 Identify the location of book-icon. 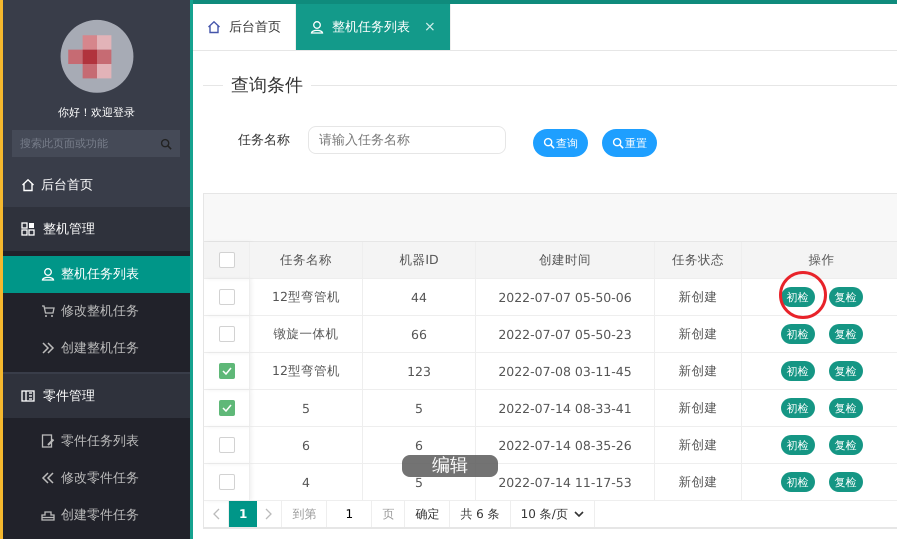
(28, 395).